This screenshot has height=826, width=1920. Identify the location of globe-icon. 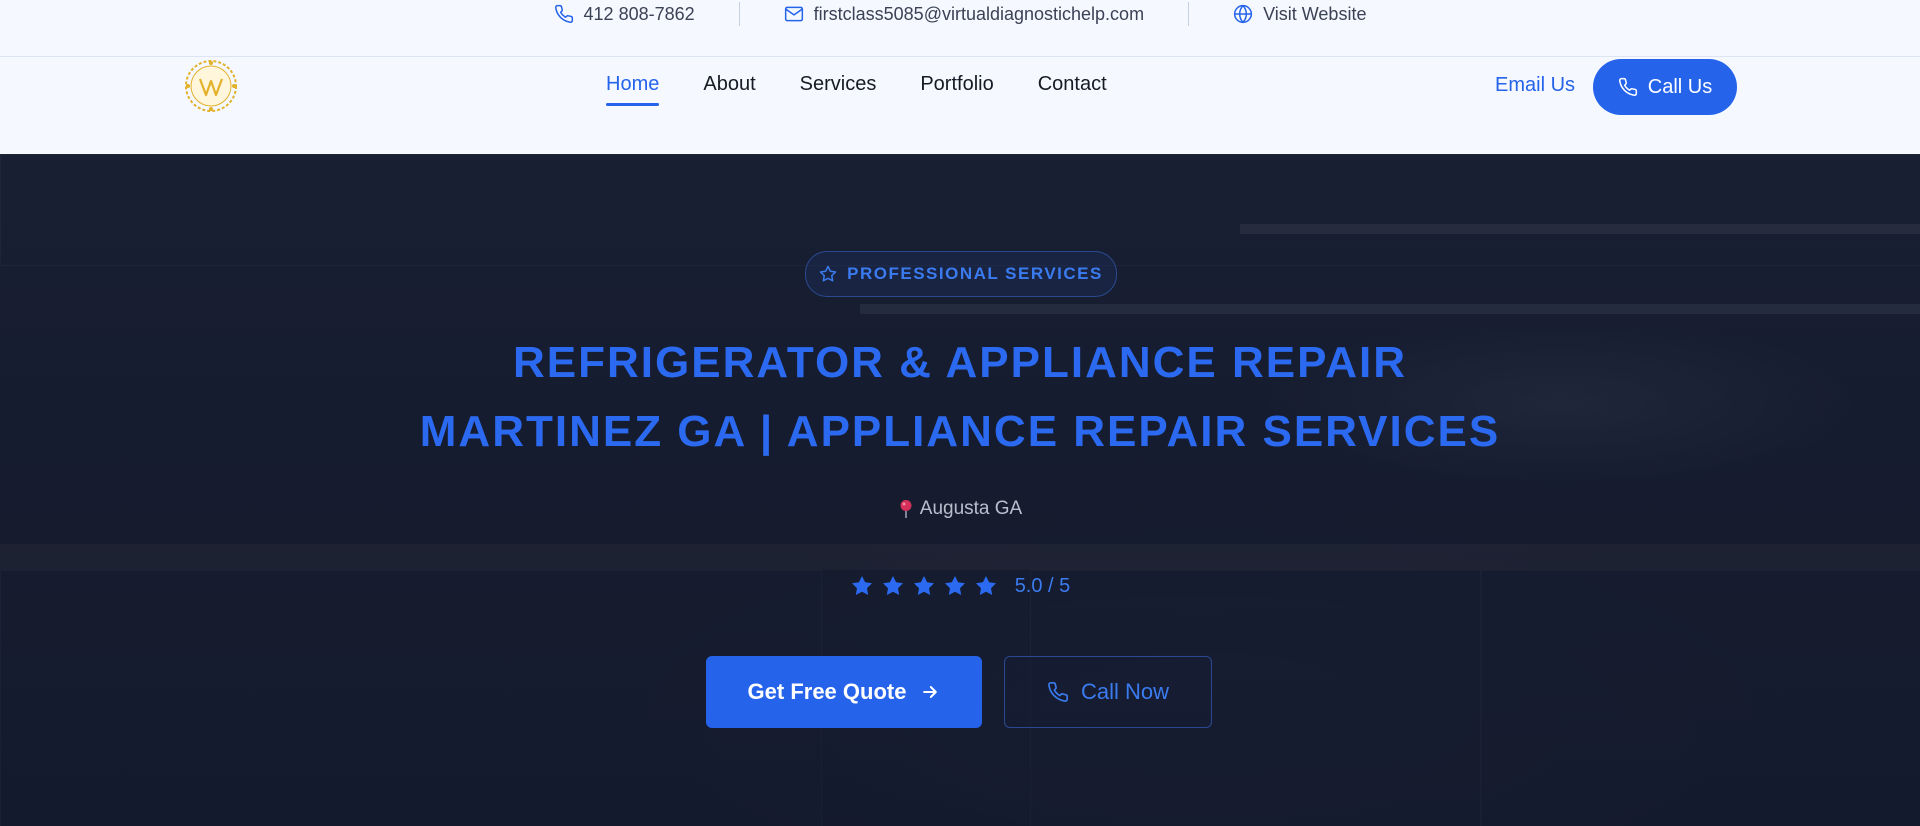
(1243, 14).